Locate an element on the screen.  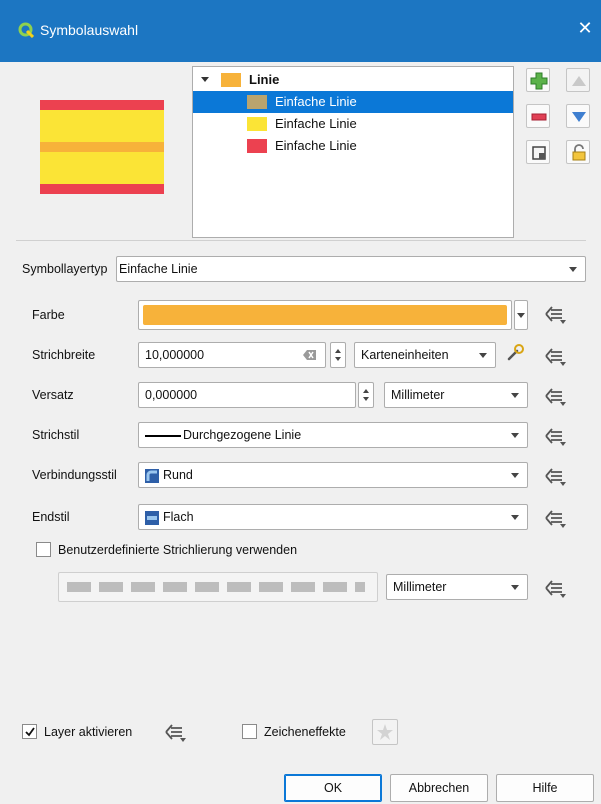
custom-dash-pattern-button is located at coordinates (218, 587).